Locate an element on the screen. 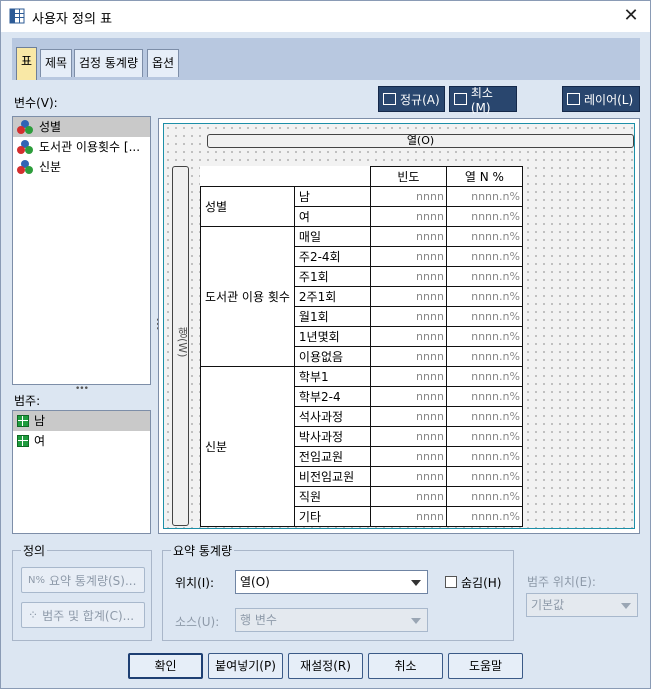 This screenshot has height=689, width=651. column-drop-zone: 열(O) is located at coordinates (420, 141).